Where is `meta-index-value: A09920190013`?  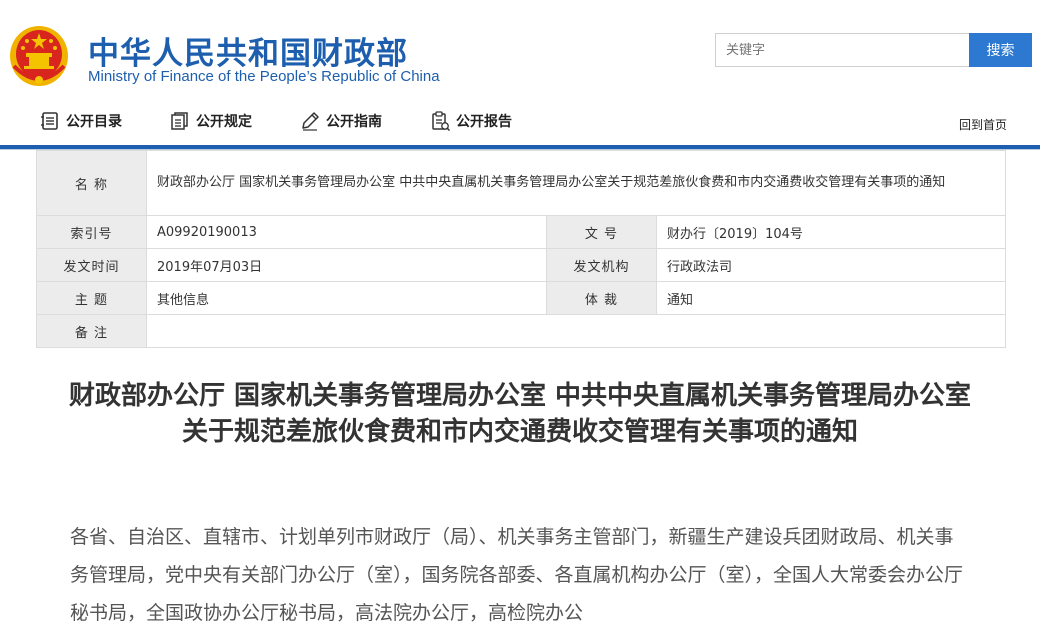
meta-index-value: A09920190013 is located at coordinates (346, 232).